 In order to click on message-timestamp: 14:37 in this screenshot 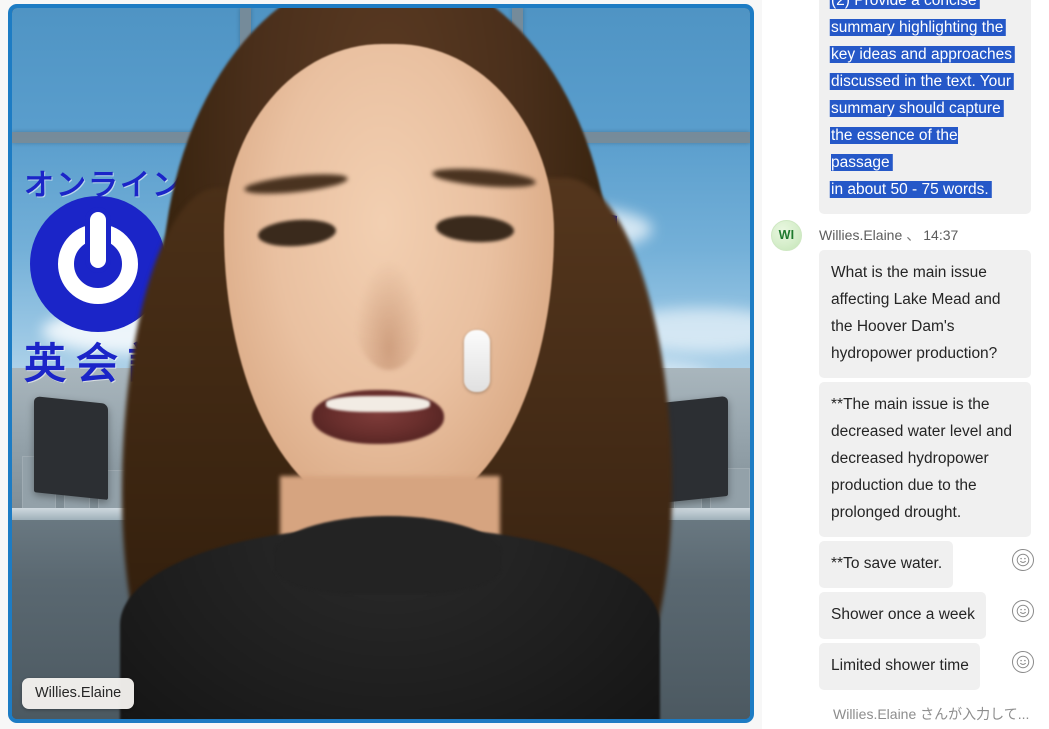, I will do `click(941, 235)`.